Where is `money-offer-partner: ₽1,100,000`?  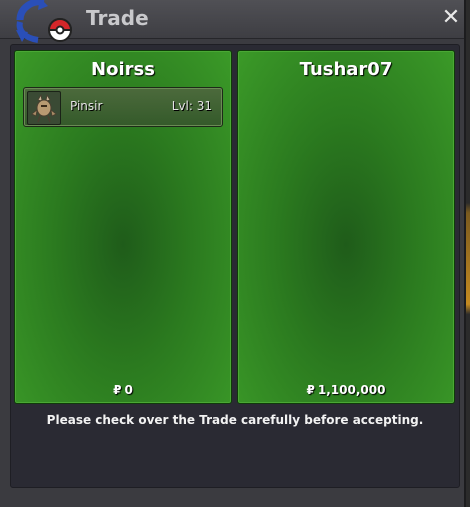 money-offer-partner: ₽1,100,000 is located at coordinates (346, 390).